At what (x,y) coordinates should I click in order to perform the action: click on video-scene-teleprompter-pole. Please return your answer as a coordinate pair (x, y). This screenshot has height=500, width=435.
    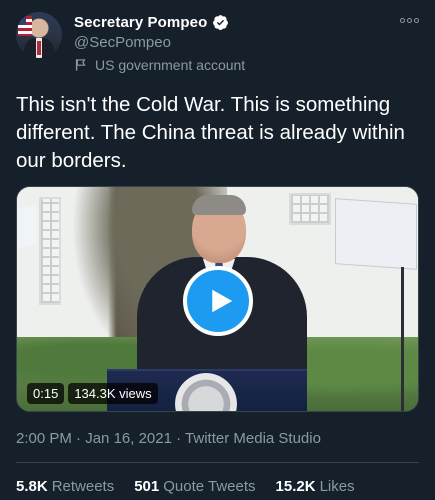
    Looking at the image, I should click on (402, 339).